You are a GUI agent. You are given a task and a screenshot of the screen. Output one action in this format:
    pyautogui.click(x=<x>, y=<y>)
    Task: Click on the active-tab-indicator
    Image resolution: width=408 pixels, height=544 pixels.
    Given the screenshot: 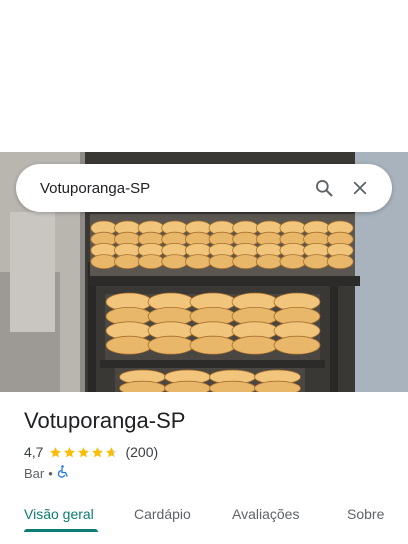 What is the action you would take?
    pyautogui.click(x=61, y=530)
    